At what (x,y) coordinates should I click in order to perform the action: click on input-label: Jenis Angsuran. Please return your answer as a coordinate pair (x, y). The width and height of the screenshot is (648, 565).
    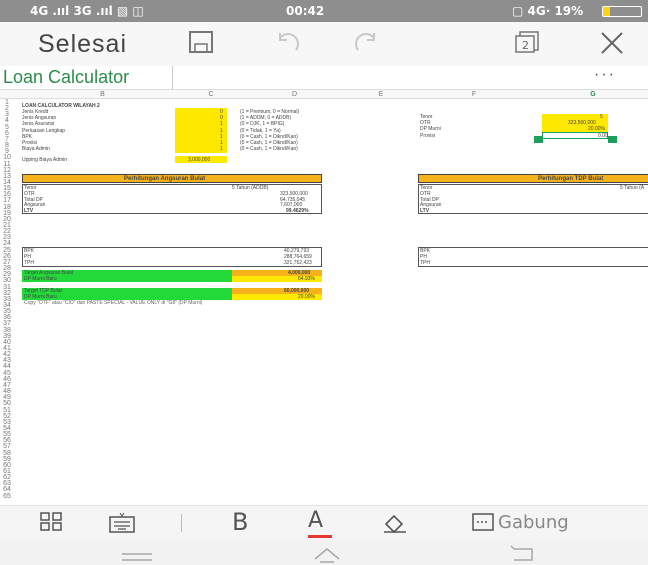
    Looking at the image, I should click on (39, 118).